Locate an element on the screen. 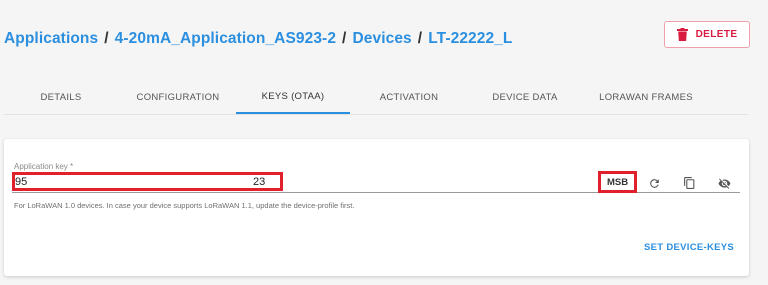 This screenshot has height=285, width=768. set-device-keys-button: SET DEVICE-KEYS is located at coordinates (689, 247).